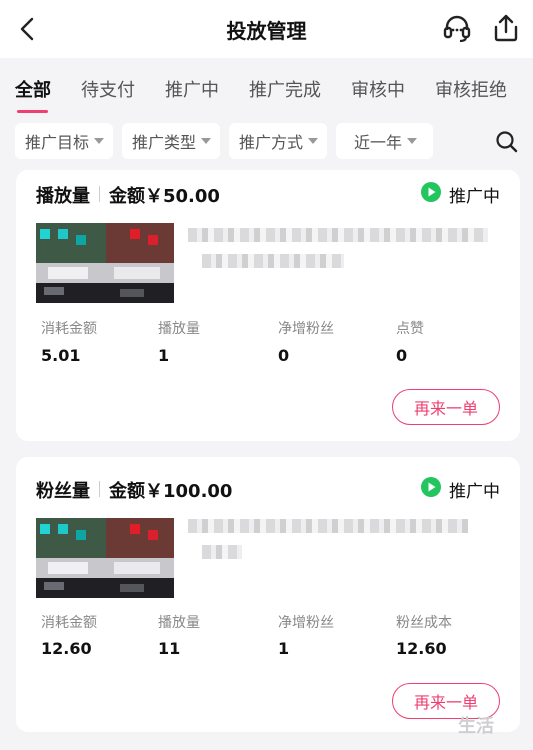  I want to click on filter-time-label: 近一年, so click(378, 142).